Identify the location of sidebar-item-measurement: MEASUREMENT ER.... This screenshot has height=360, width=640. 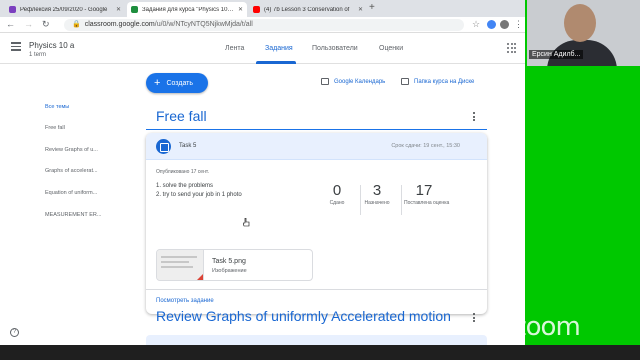
(73, 215).